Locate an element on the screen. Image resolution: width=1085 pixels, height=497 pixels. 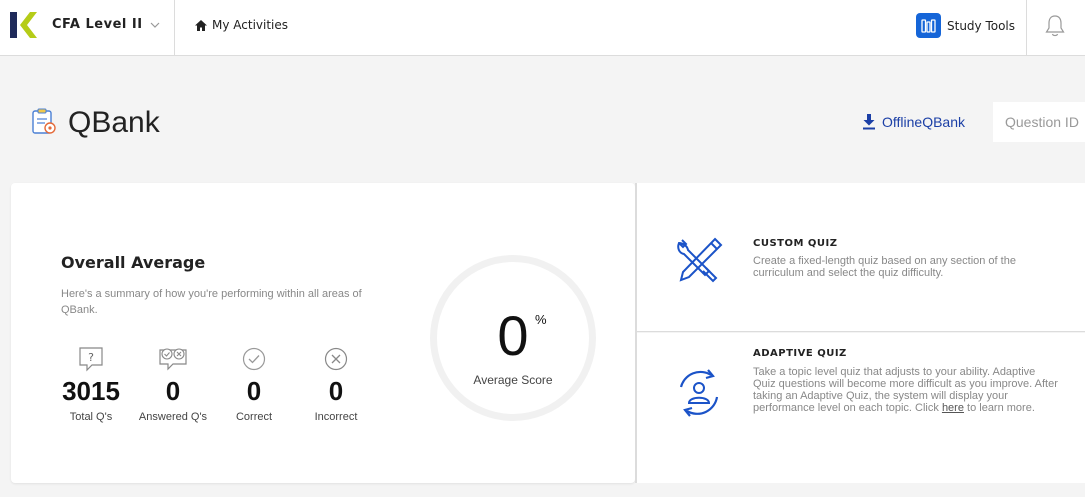
study-tools-label: Study Tools is located at coordinates (981, 25).